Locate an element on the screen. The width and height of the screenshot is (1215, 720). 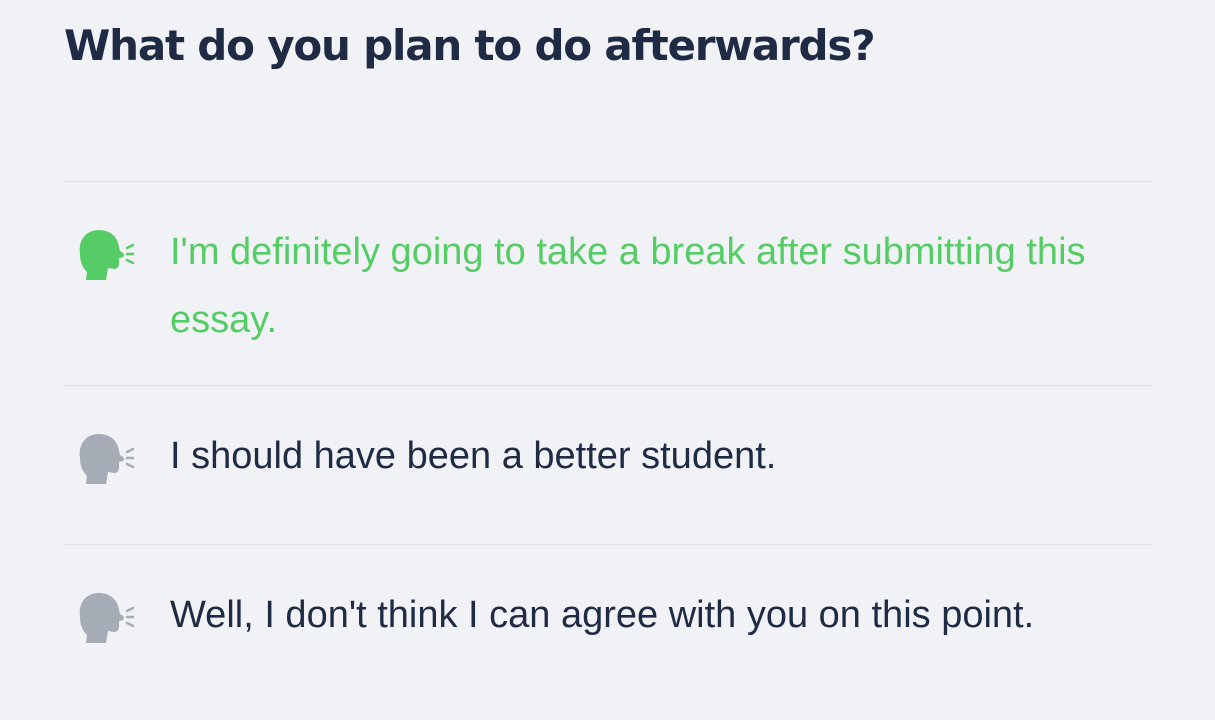
answer-option-text: I should have been a better student. is located at coordinates (473, 456).